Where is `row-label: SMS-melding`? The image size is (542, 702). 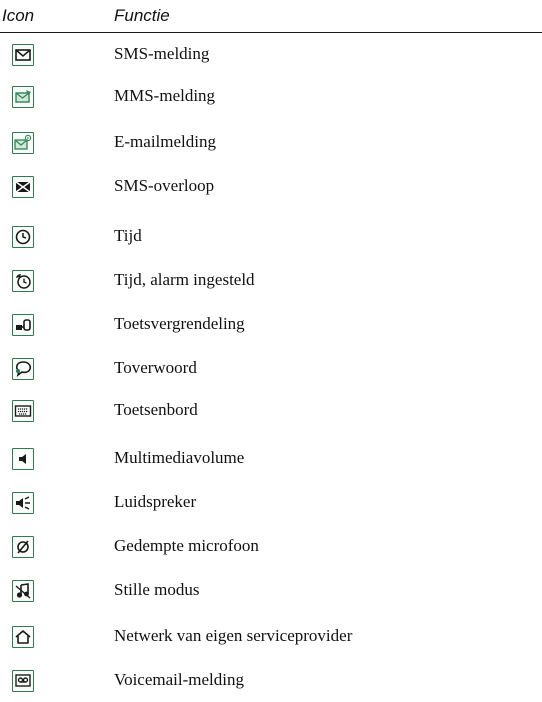 row-label: SMS-melding is located at coordinates (162, 53).